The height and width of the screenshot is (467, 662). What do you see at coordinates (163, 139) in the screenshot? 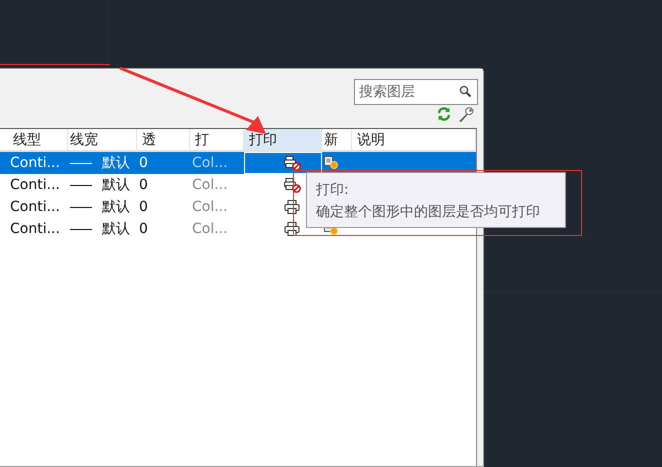
I see `column-header: 透` at bounding box center [163, 139].